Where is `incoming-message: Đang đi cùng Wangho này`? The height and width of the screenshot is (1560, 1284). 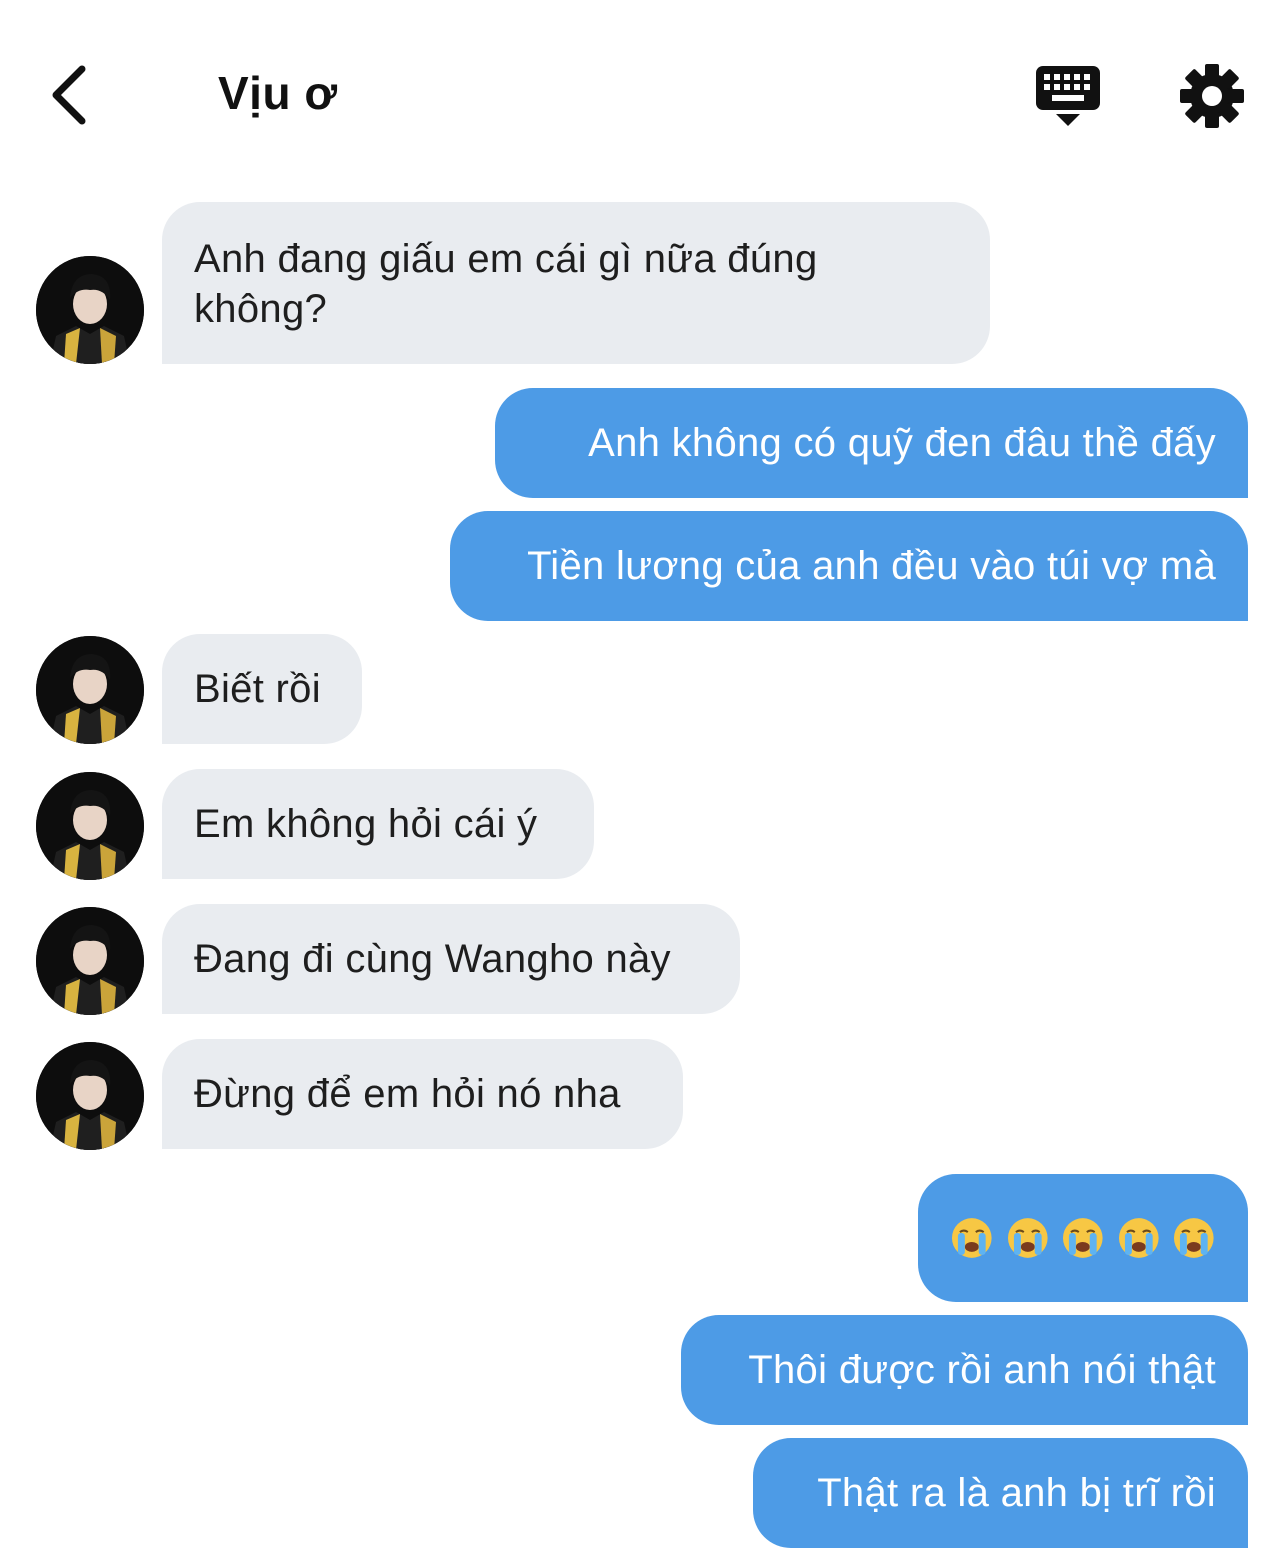 incoming-message: Đang đi cùng Wangho này is located at coordinates (451, 959).